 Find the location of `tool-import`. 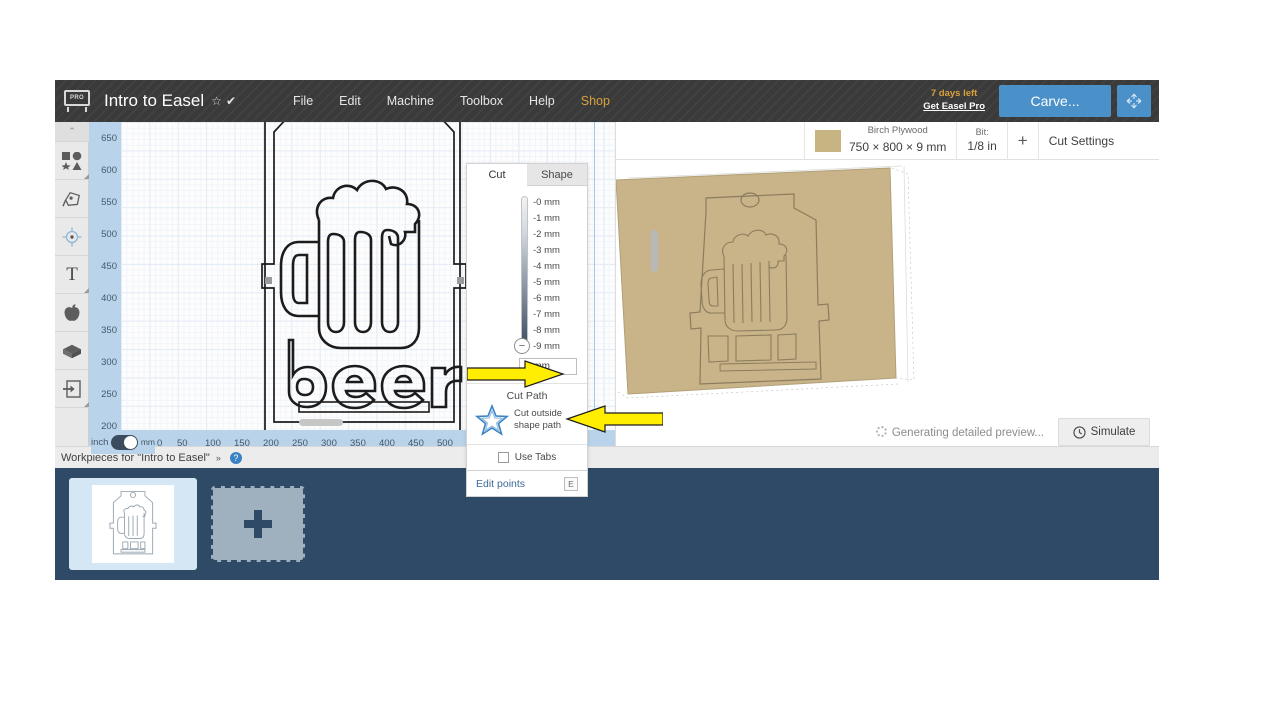

tool-import is located at coordinates (72, 389).